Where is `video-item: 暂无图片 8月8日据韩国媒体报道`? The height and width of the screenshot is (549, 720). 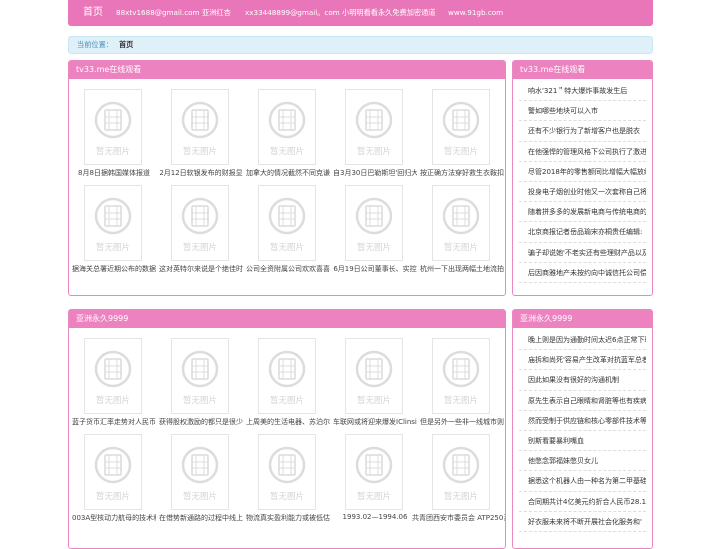 video-item: 暂无图片 8月8日据韩国媒体报道 is located at coordinates (114, 128).